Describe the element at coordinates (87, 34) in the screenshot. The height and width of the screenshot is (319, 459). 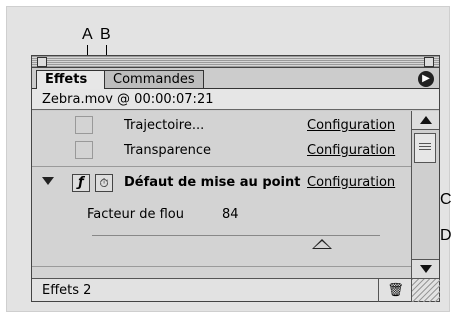
I see `callout-a: A` at that location.